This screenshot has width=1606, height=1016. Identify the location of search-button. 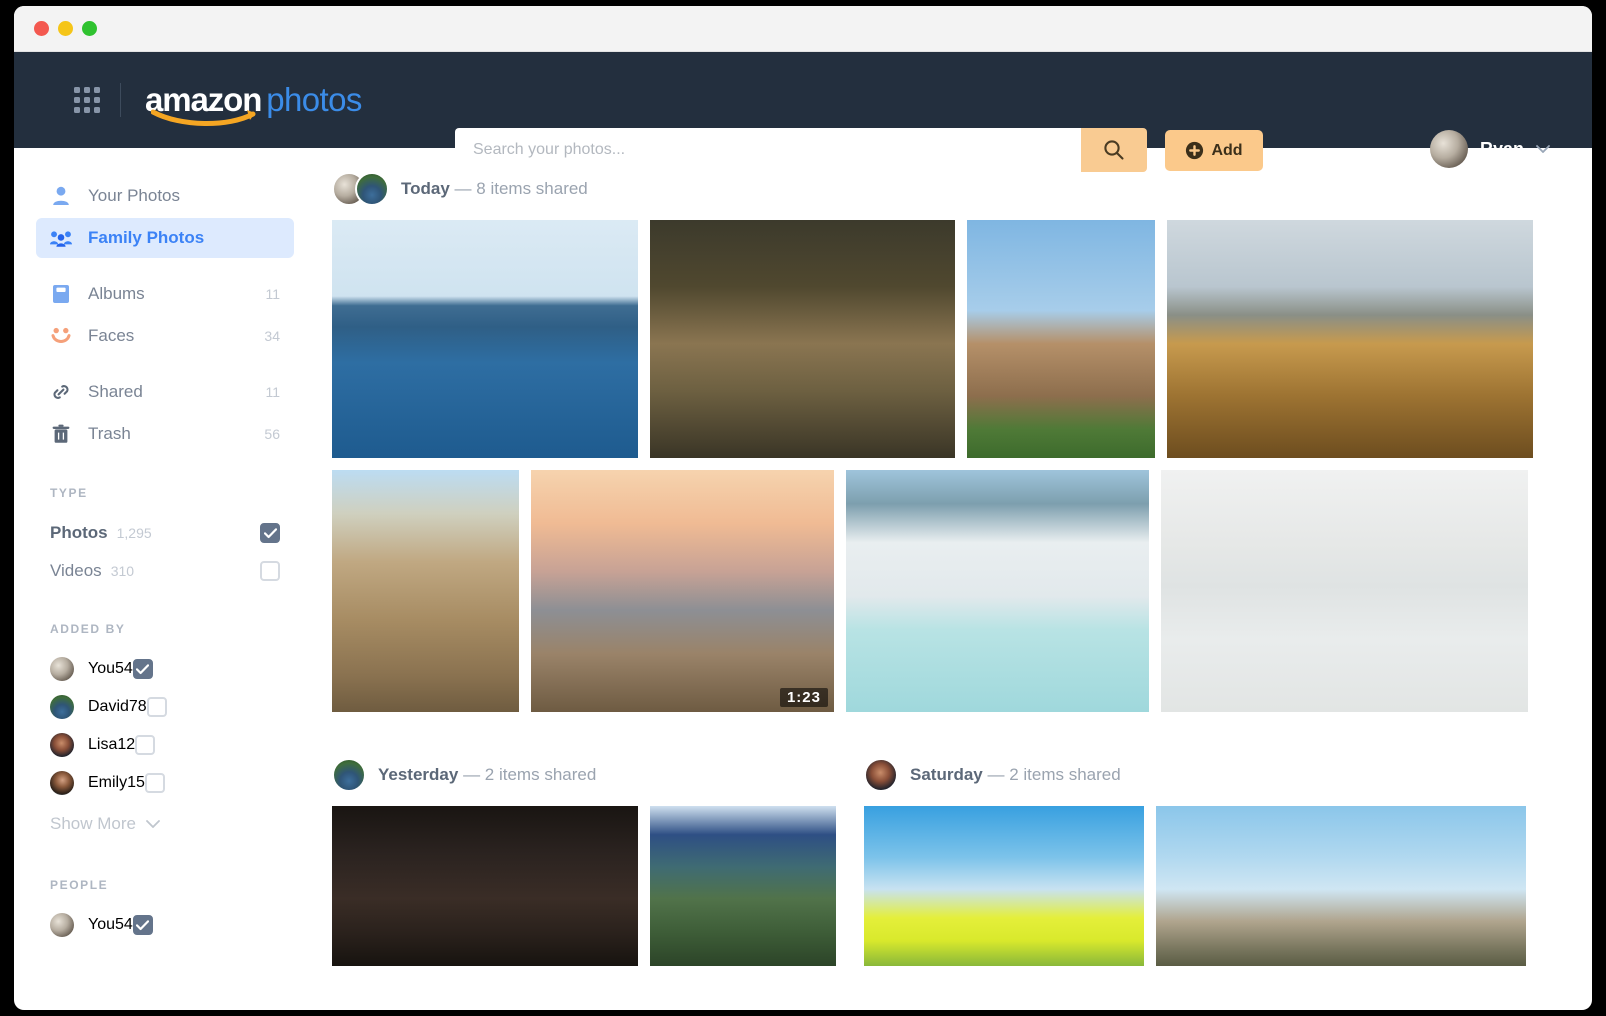
(1114, 150).